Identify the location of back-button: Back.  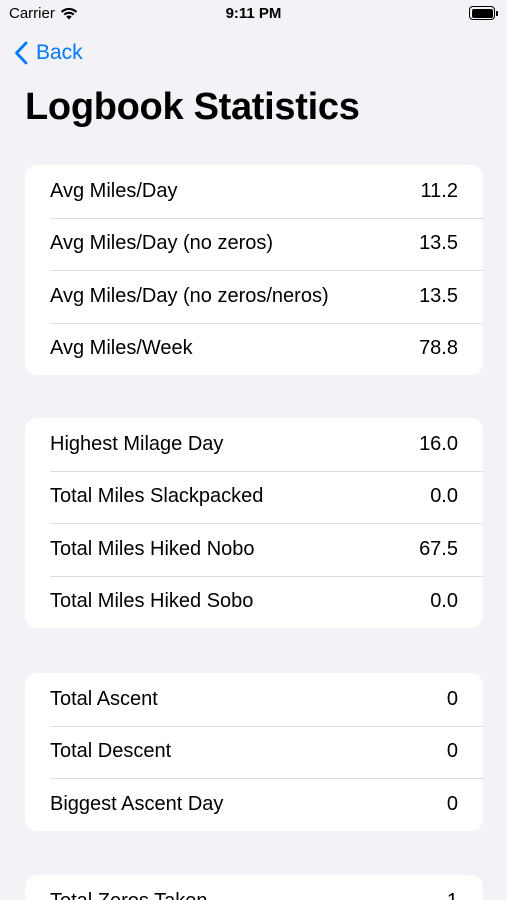
(48, 53).